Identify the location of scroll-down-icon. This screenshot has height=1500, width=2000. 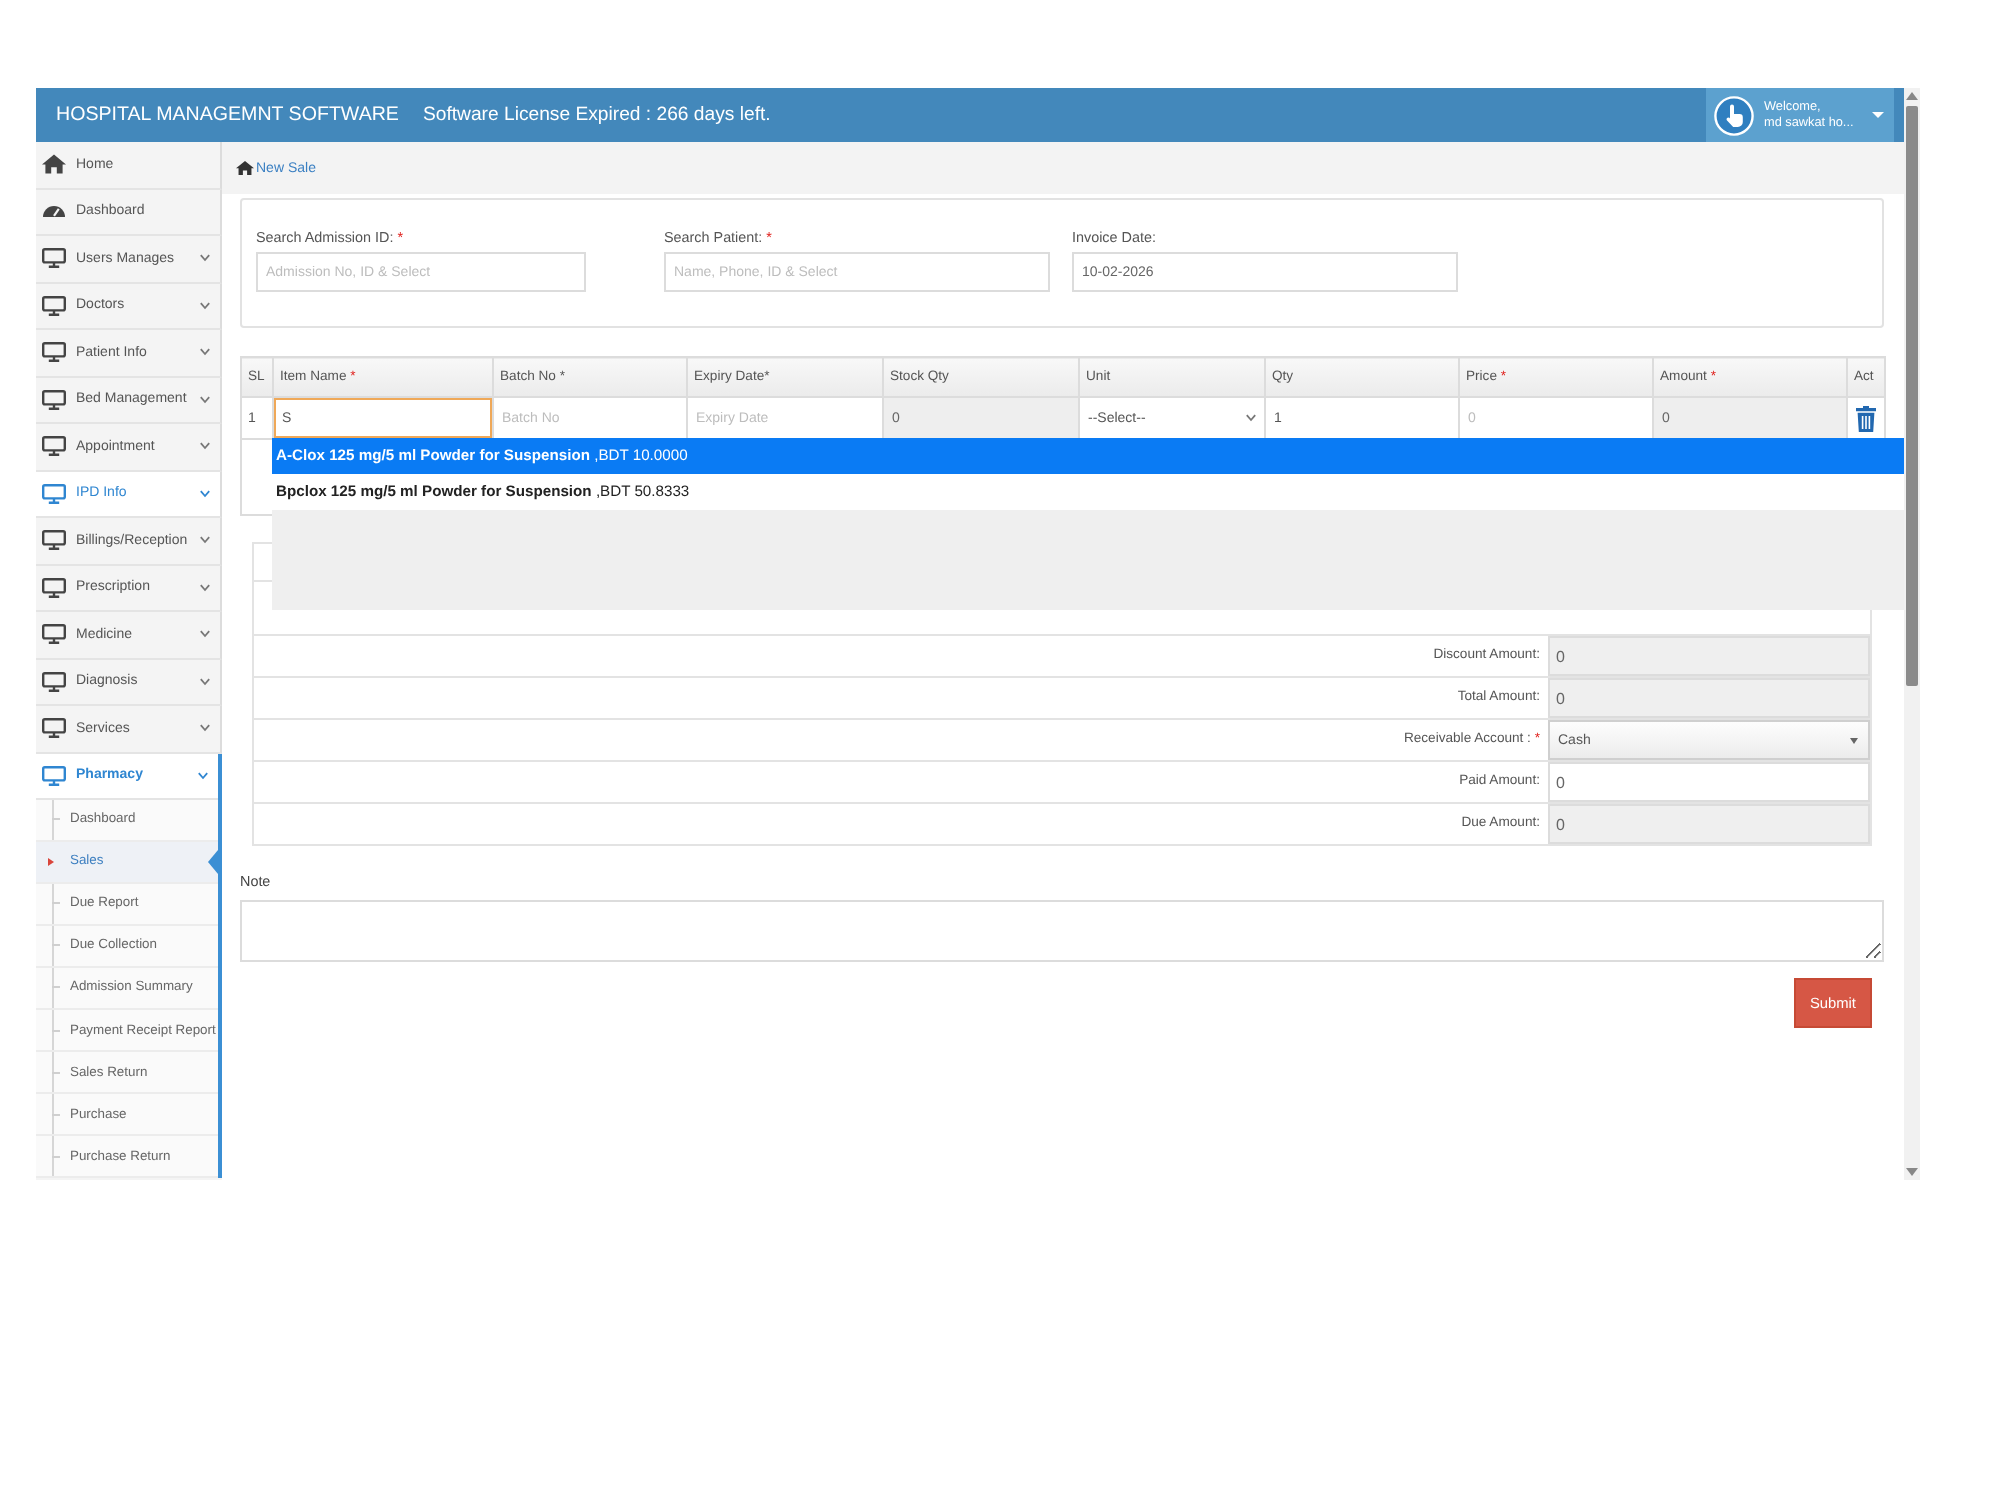
(1912, 1172).